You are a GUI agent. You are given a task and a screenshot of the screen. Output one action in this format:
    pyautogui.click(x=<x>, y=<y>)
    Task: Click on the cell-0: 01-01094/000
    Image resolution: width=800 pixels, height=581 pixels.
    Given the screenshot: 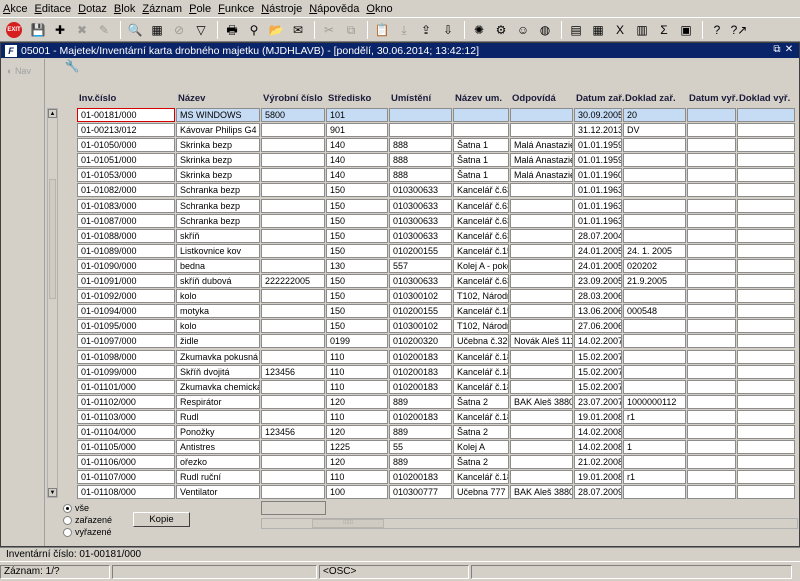 What is the action you would take?
    pyautogui.click(x=126, y=311)
    